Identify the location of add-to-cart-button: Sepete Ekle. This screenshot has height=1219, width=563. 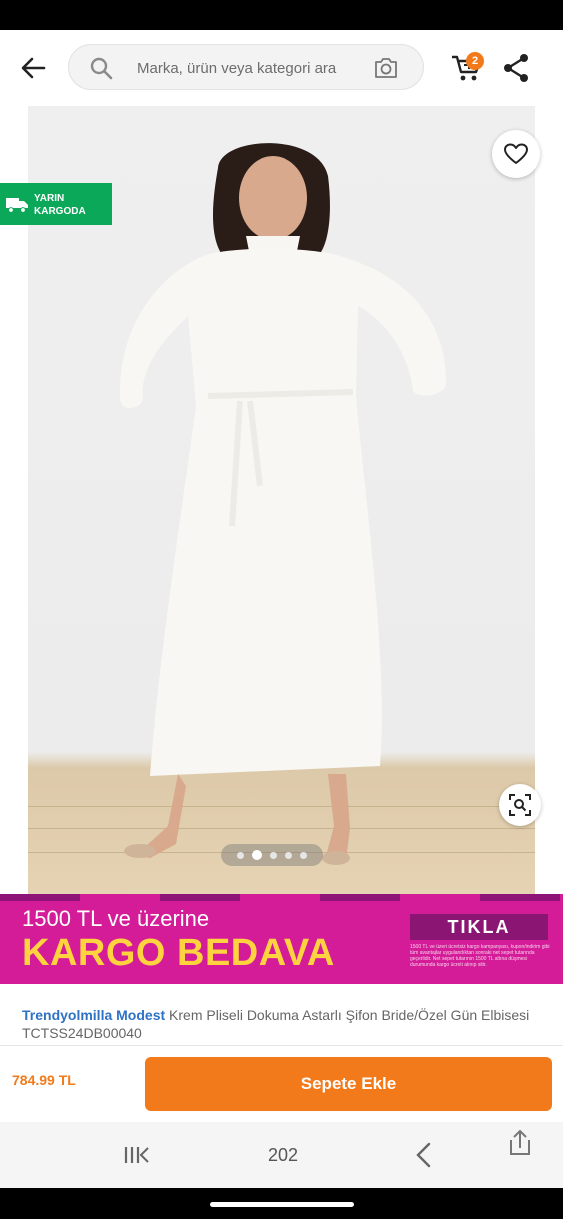
(348, 1084).